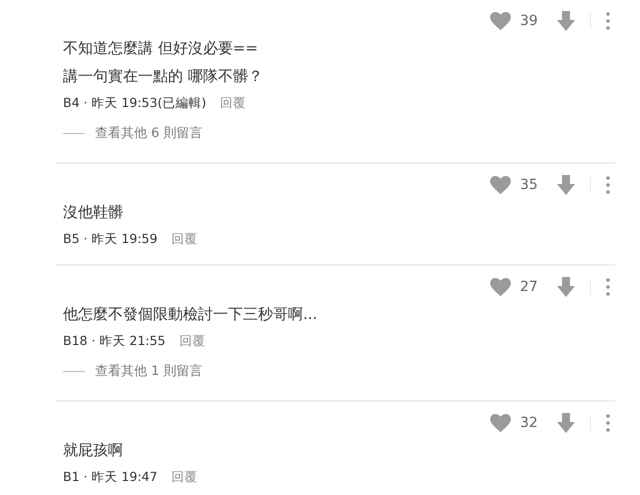  Describe the element at coordinates (93, 450) in the screenshot. I see `comment-text: 就屁孩啊` at that location.